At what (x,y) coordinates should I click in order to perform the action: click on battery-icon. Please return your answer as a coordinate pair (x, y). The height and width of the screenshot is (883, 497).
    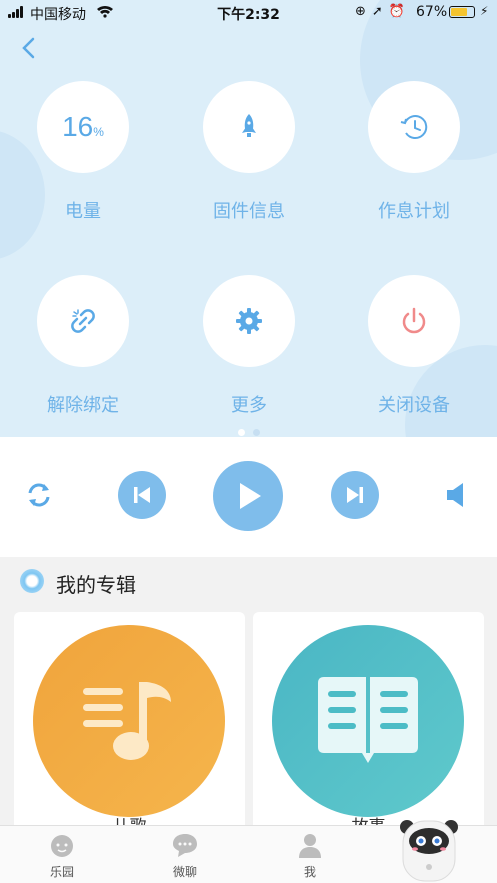
    Looking at the image, I should click on (462, 12).